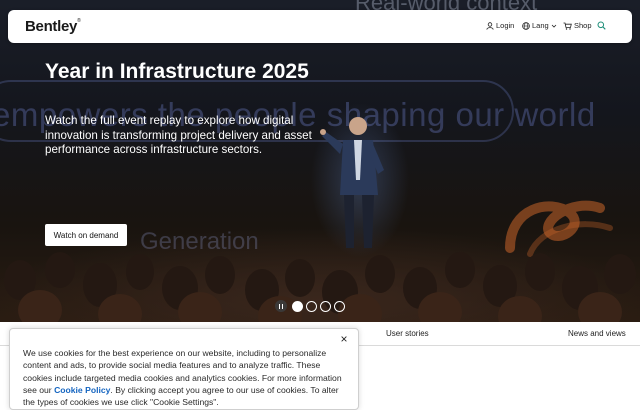 The width and height of the screenshot is (640, 410). I want to click on tab-news-and-views: News and views, so click(597, 333).